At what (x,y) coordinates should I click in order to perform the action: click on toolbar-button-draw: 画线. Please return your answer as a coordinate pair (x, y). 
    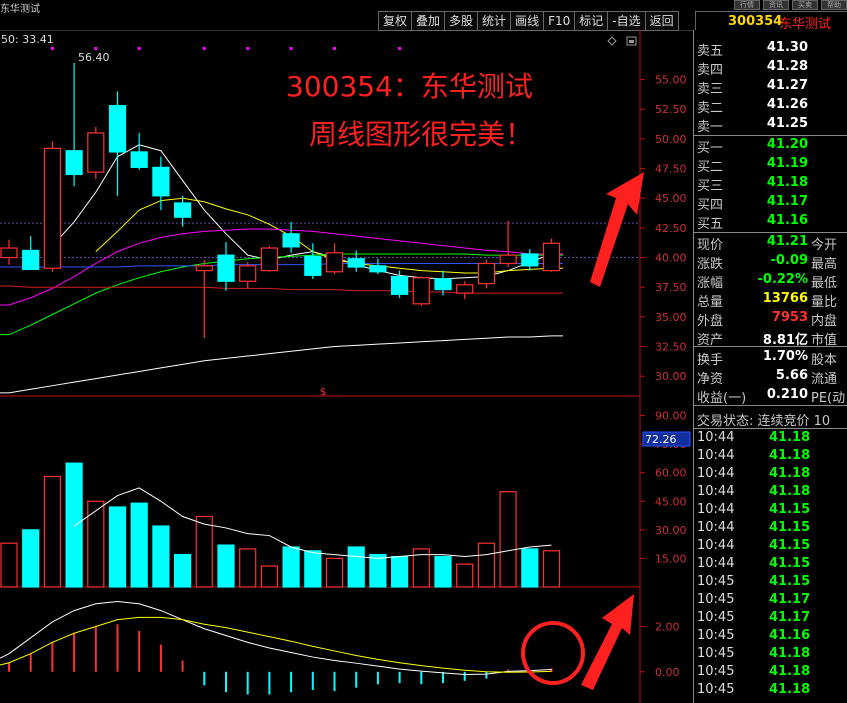
    Looking at the image, I should click on (527, 21).